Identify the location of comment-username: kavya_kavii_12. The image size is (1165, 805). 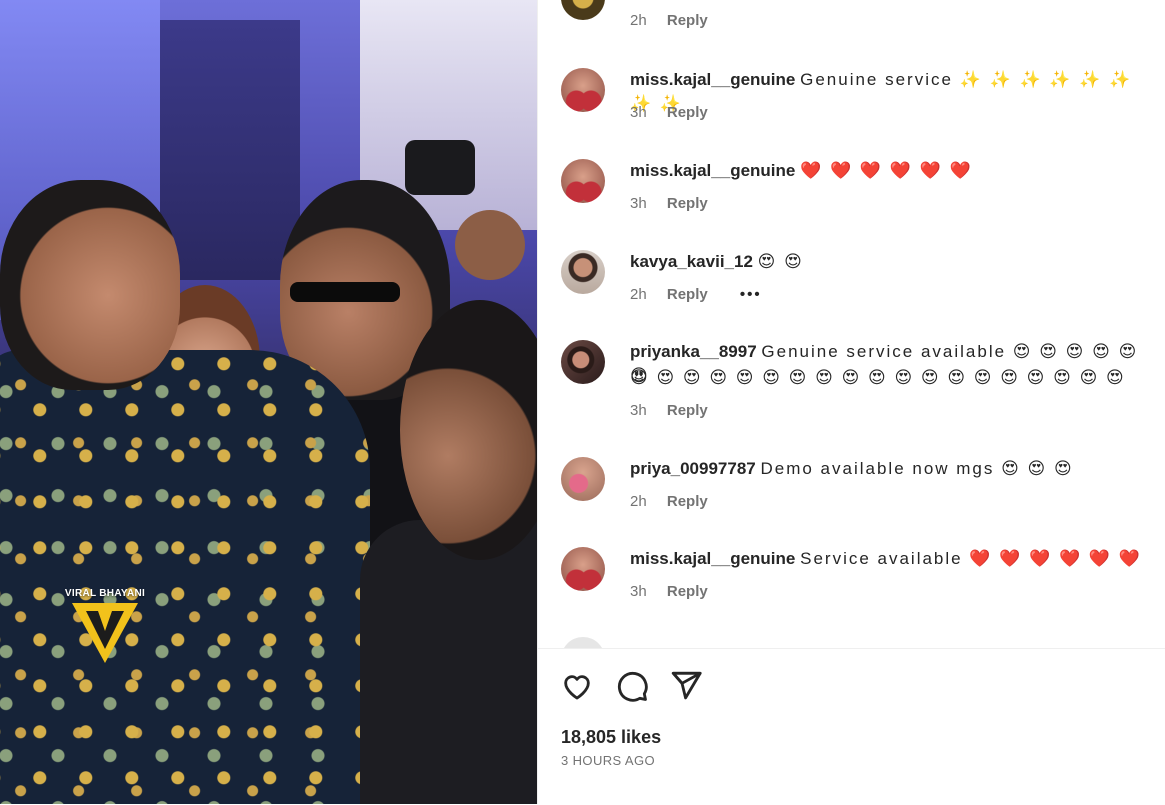
(691, 261).